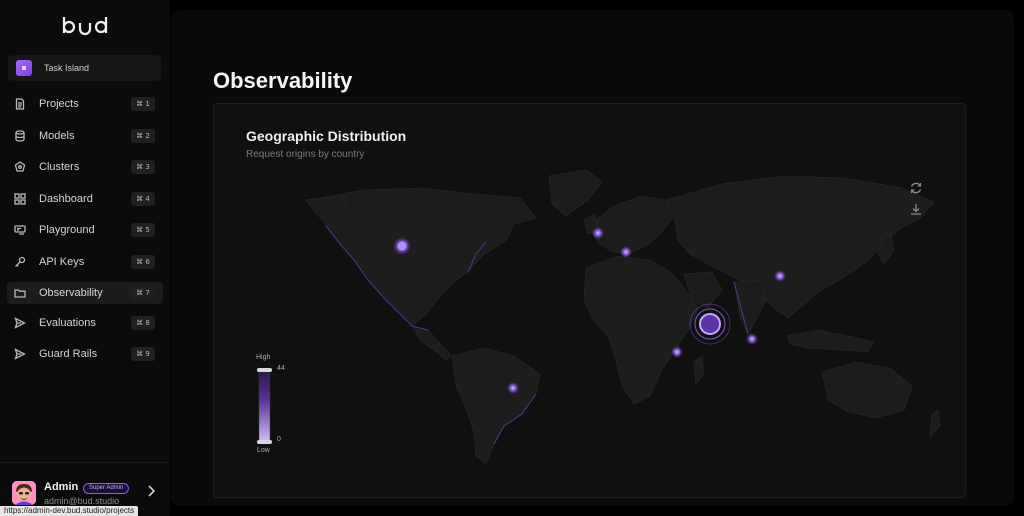  I want to click on shortcut-badge: ⌘ 6, so click(143, 261).